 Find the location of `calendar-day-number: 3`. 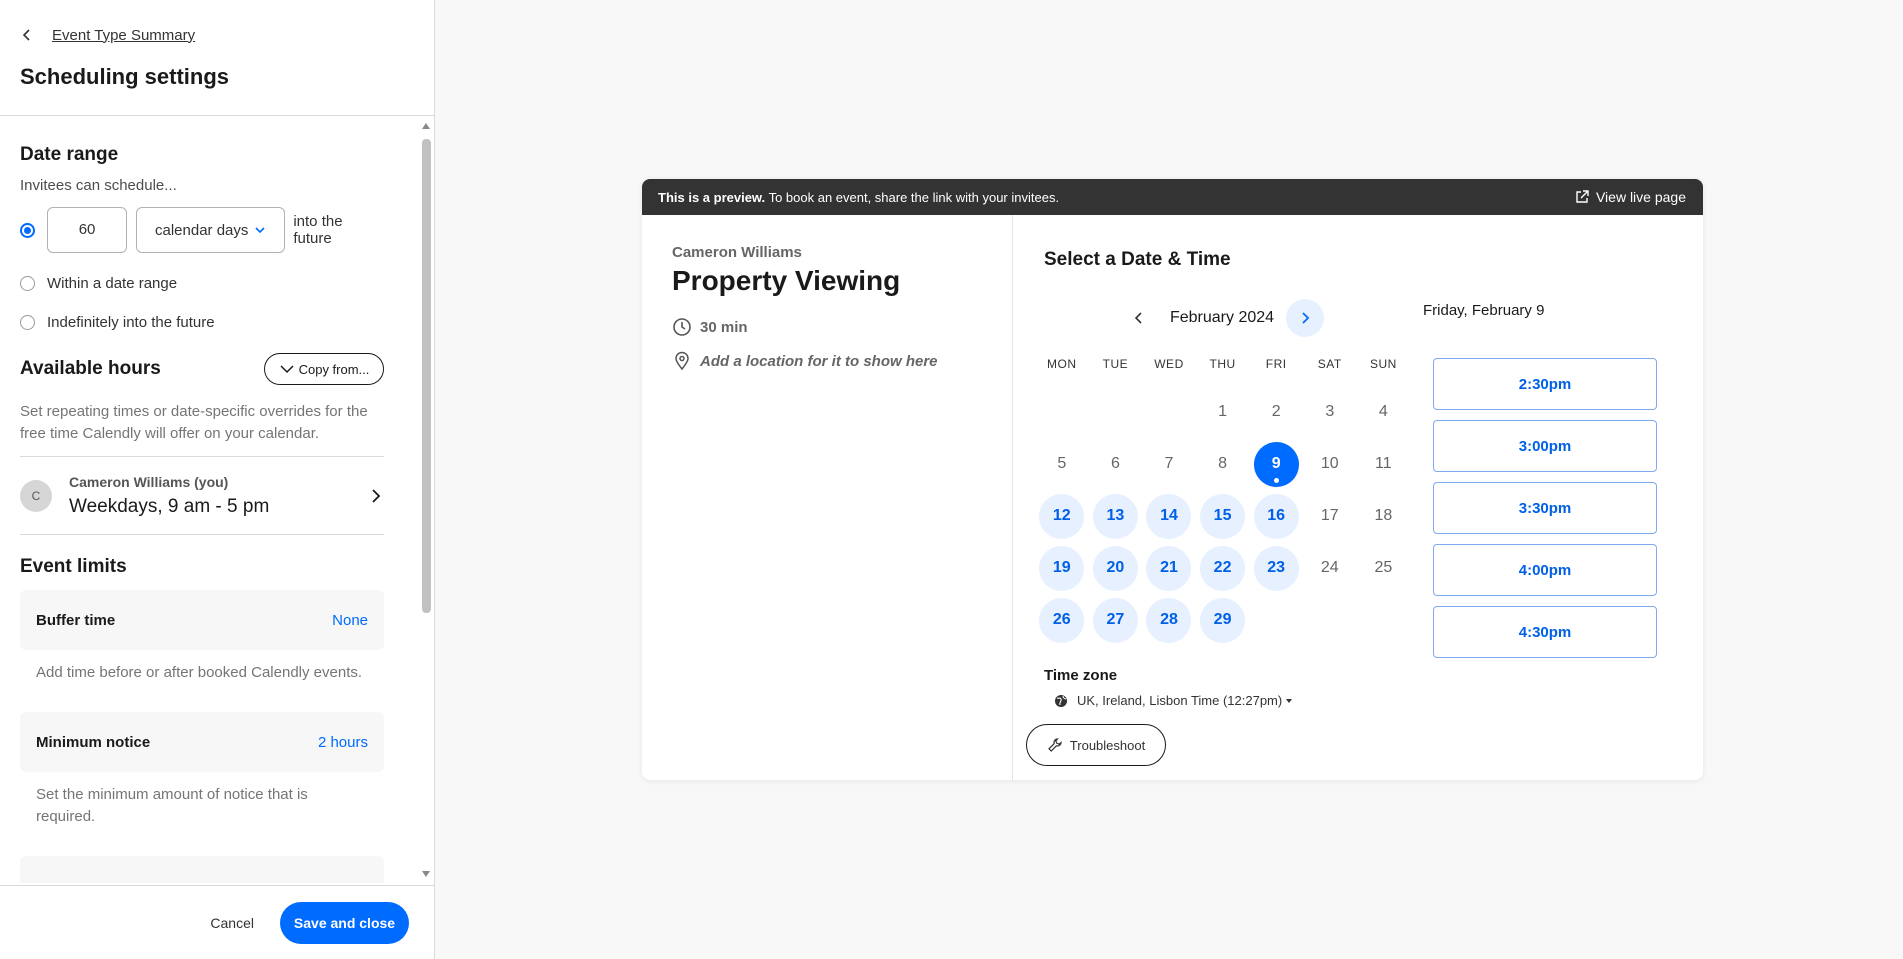

calendar-day-number: 3 is located at coordinates (1330, 411).